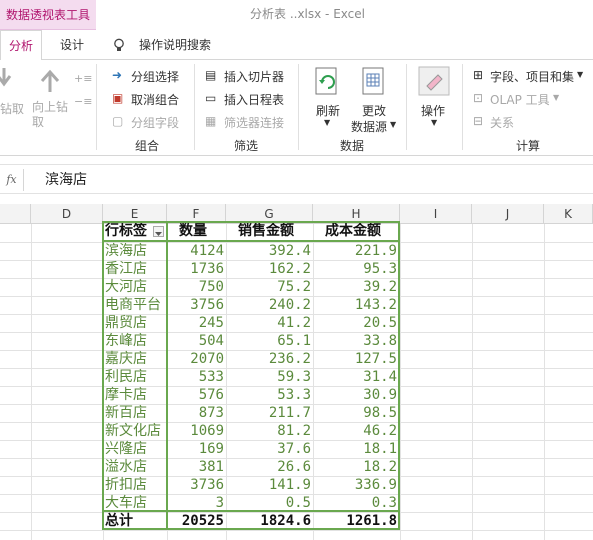 Image resolution: width=593 pixels, height=540 pixels. Describe the element at coordinates (268, 305) in the screenshot. I see `pivot-row-sales: 240.2` at that location.